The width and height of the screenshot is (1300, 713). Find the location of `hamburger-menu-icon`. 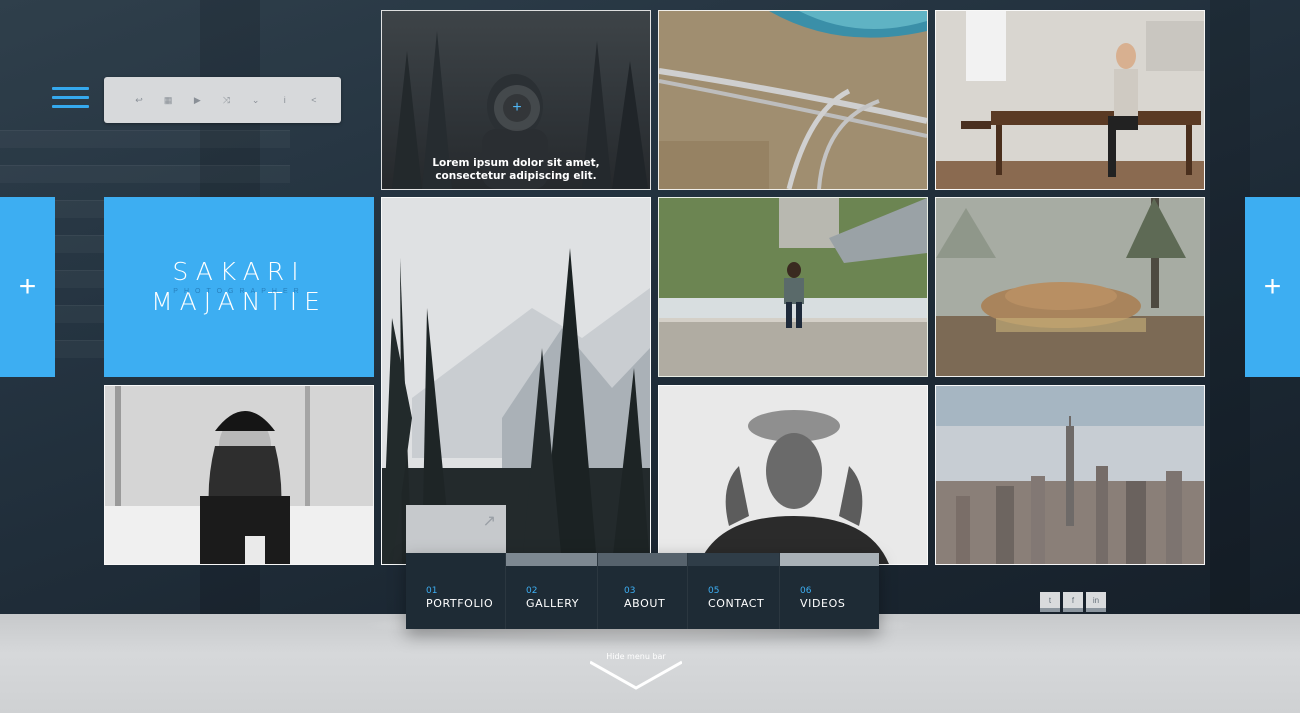

hamburger-menu-icon is located at coordinates (70, 100).